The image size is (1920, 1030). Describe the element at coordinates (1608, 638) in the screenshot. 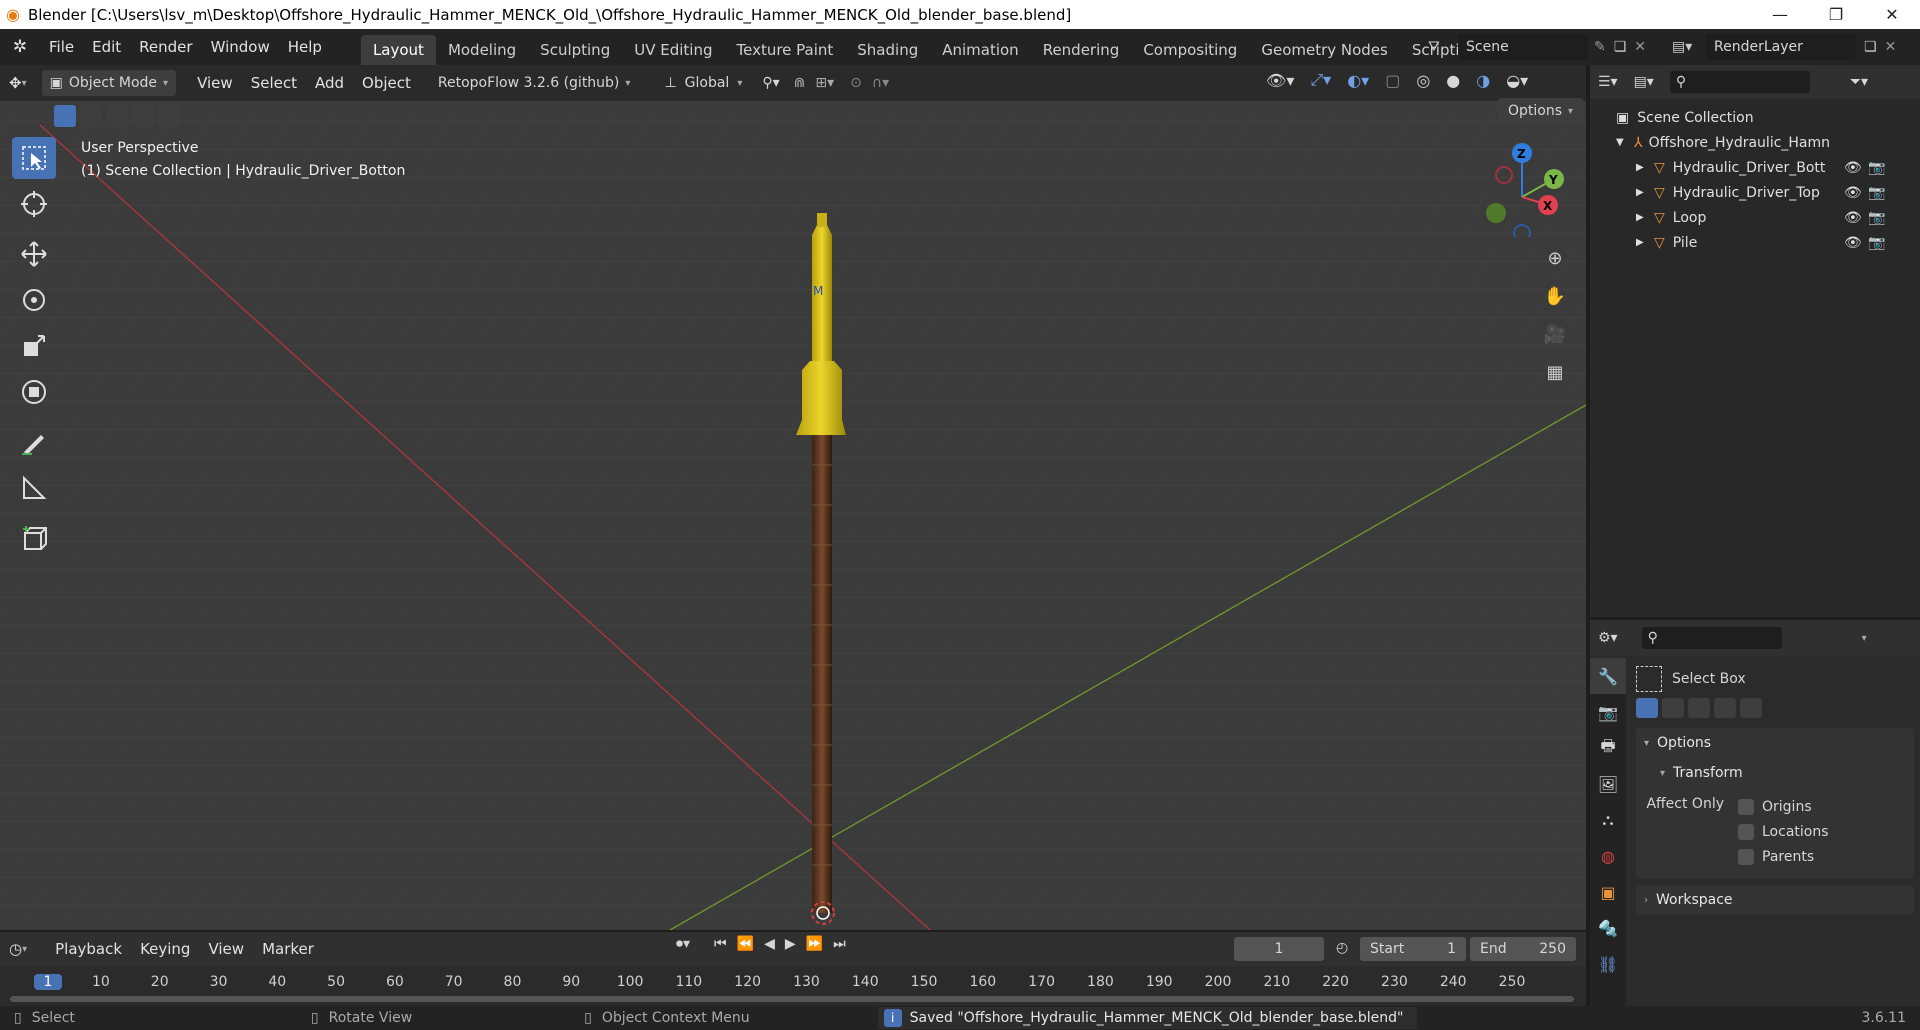

I see `properties-editor-icon: ⚙▾` at that location.